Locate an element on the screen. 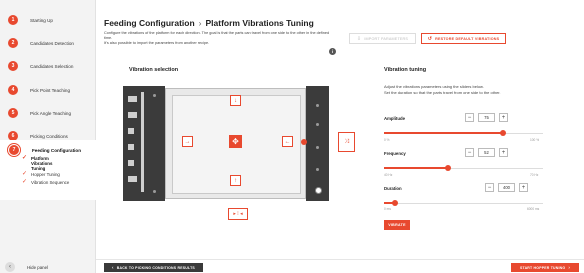 This screenshot has width=584, height=273. frequency-slider-handle is located at coordinates (447, 168).